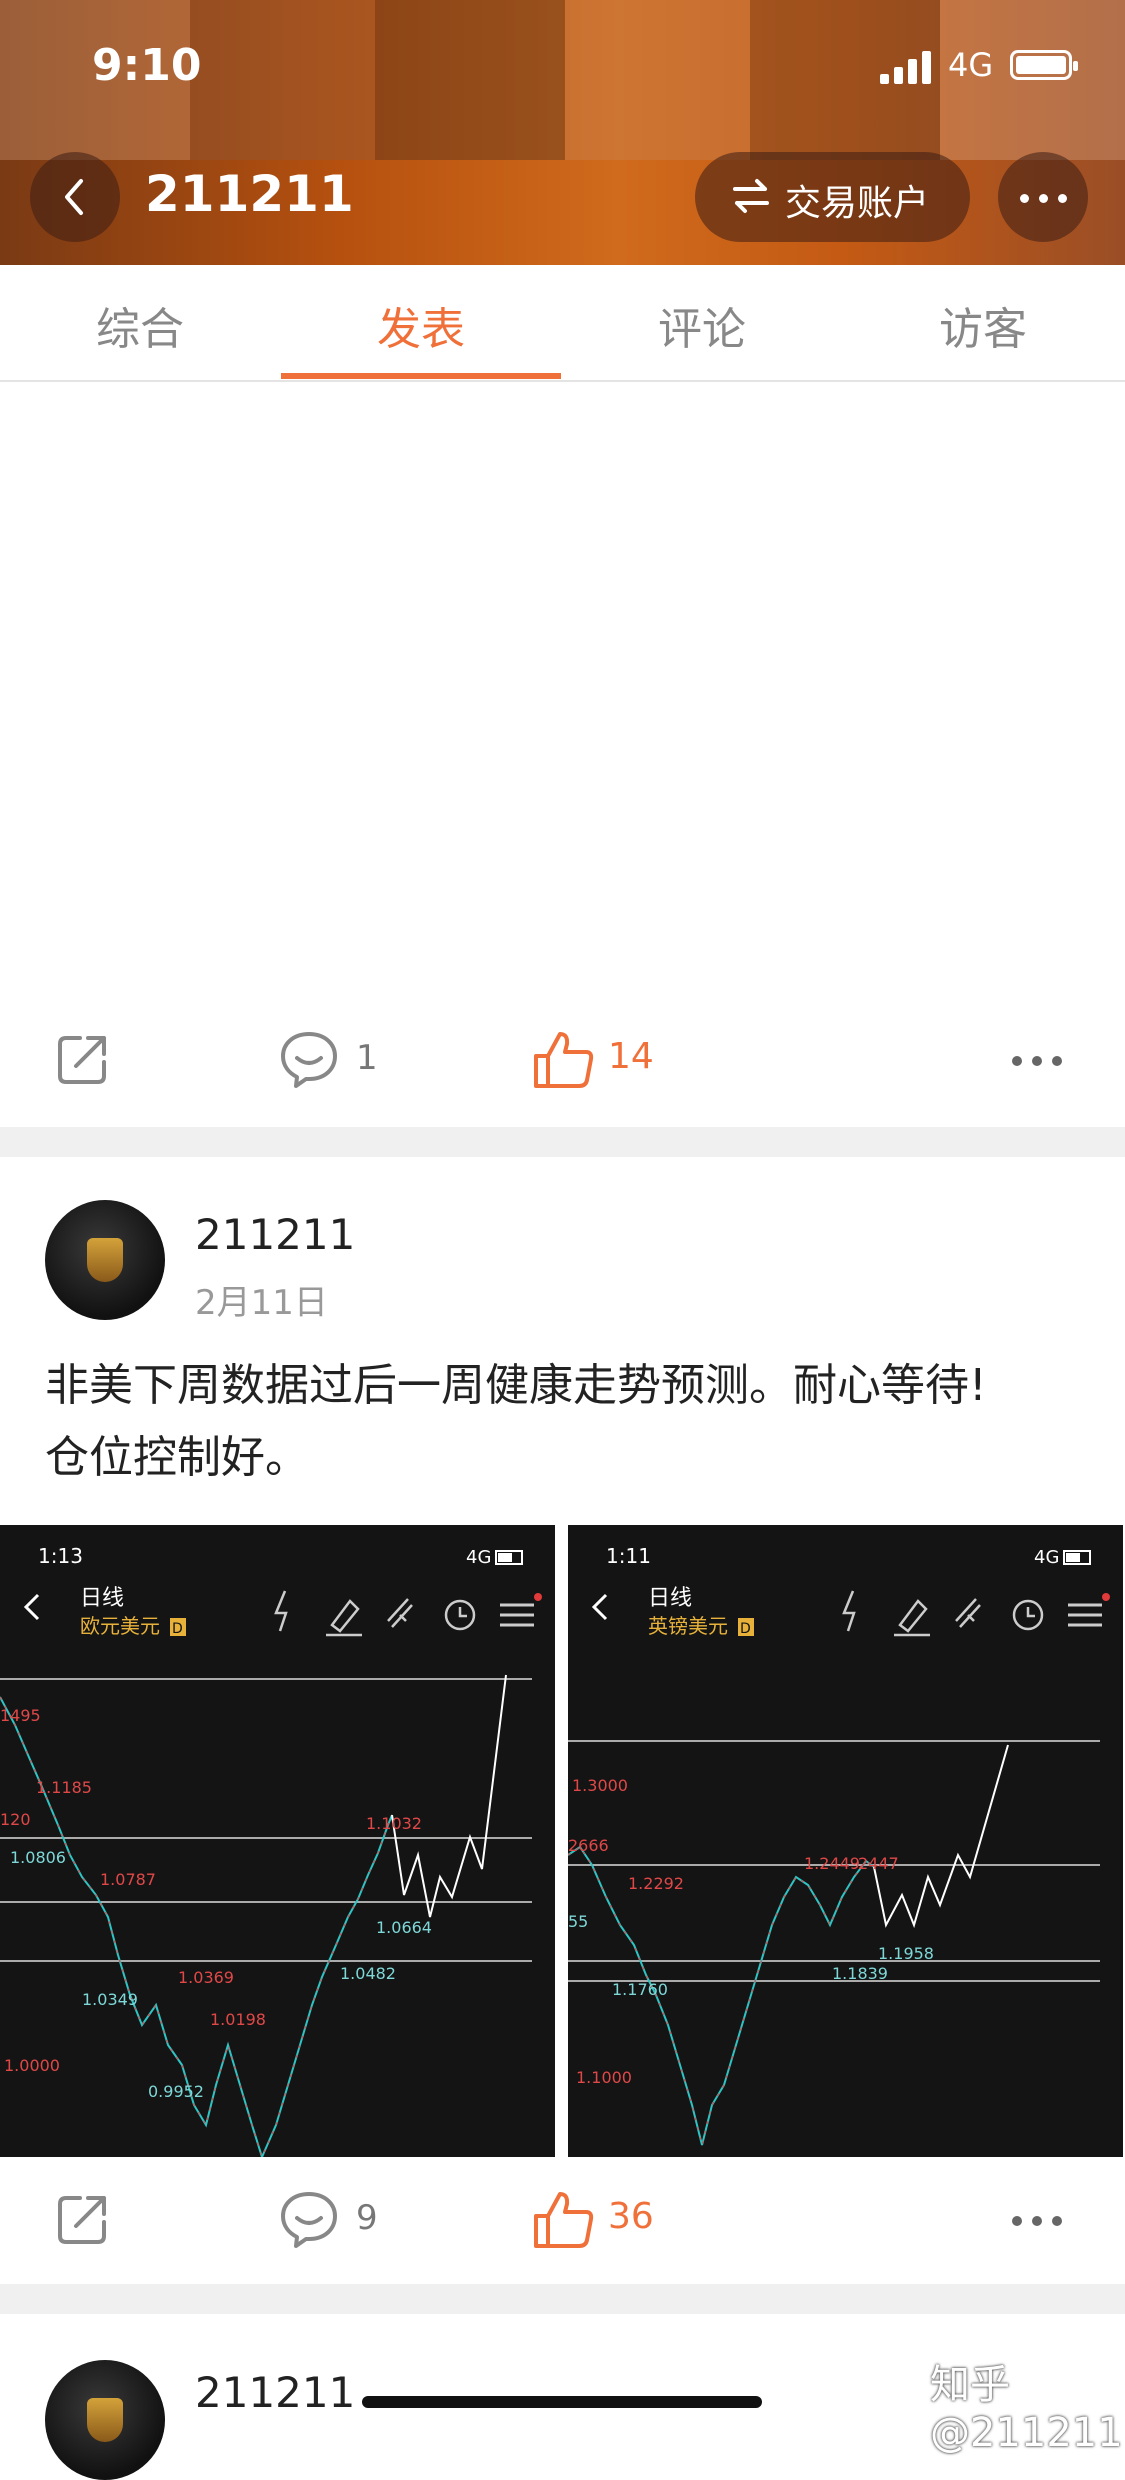 Image resolution: width=1125 pixels, height=2480 pixels. I want to click on price-label: 1.0369, so click(206, 1977).